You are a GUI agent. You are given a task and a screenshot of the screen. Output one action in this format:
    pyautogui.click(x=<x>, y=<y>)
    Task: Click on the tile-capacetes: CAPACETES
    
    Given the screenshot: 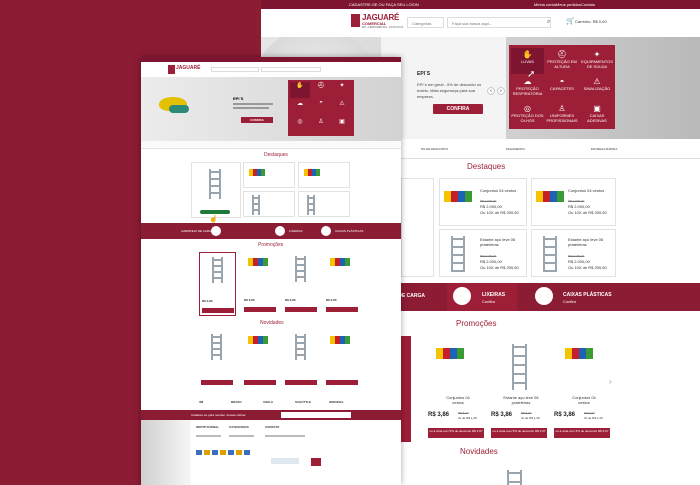 What is the action you would take?
    pyautogui.click(x=562, y=88)
    